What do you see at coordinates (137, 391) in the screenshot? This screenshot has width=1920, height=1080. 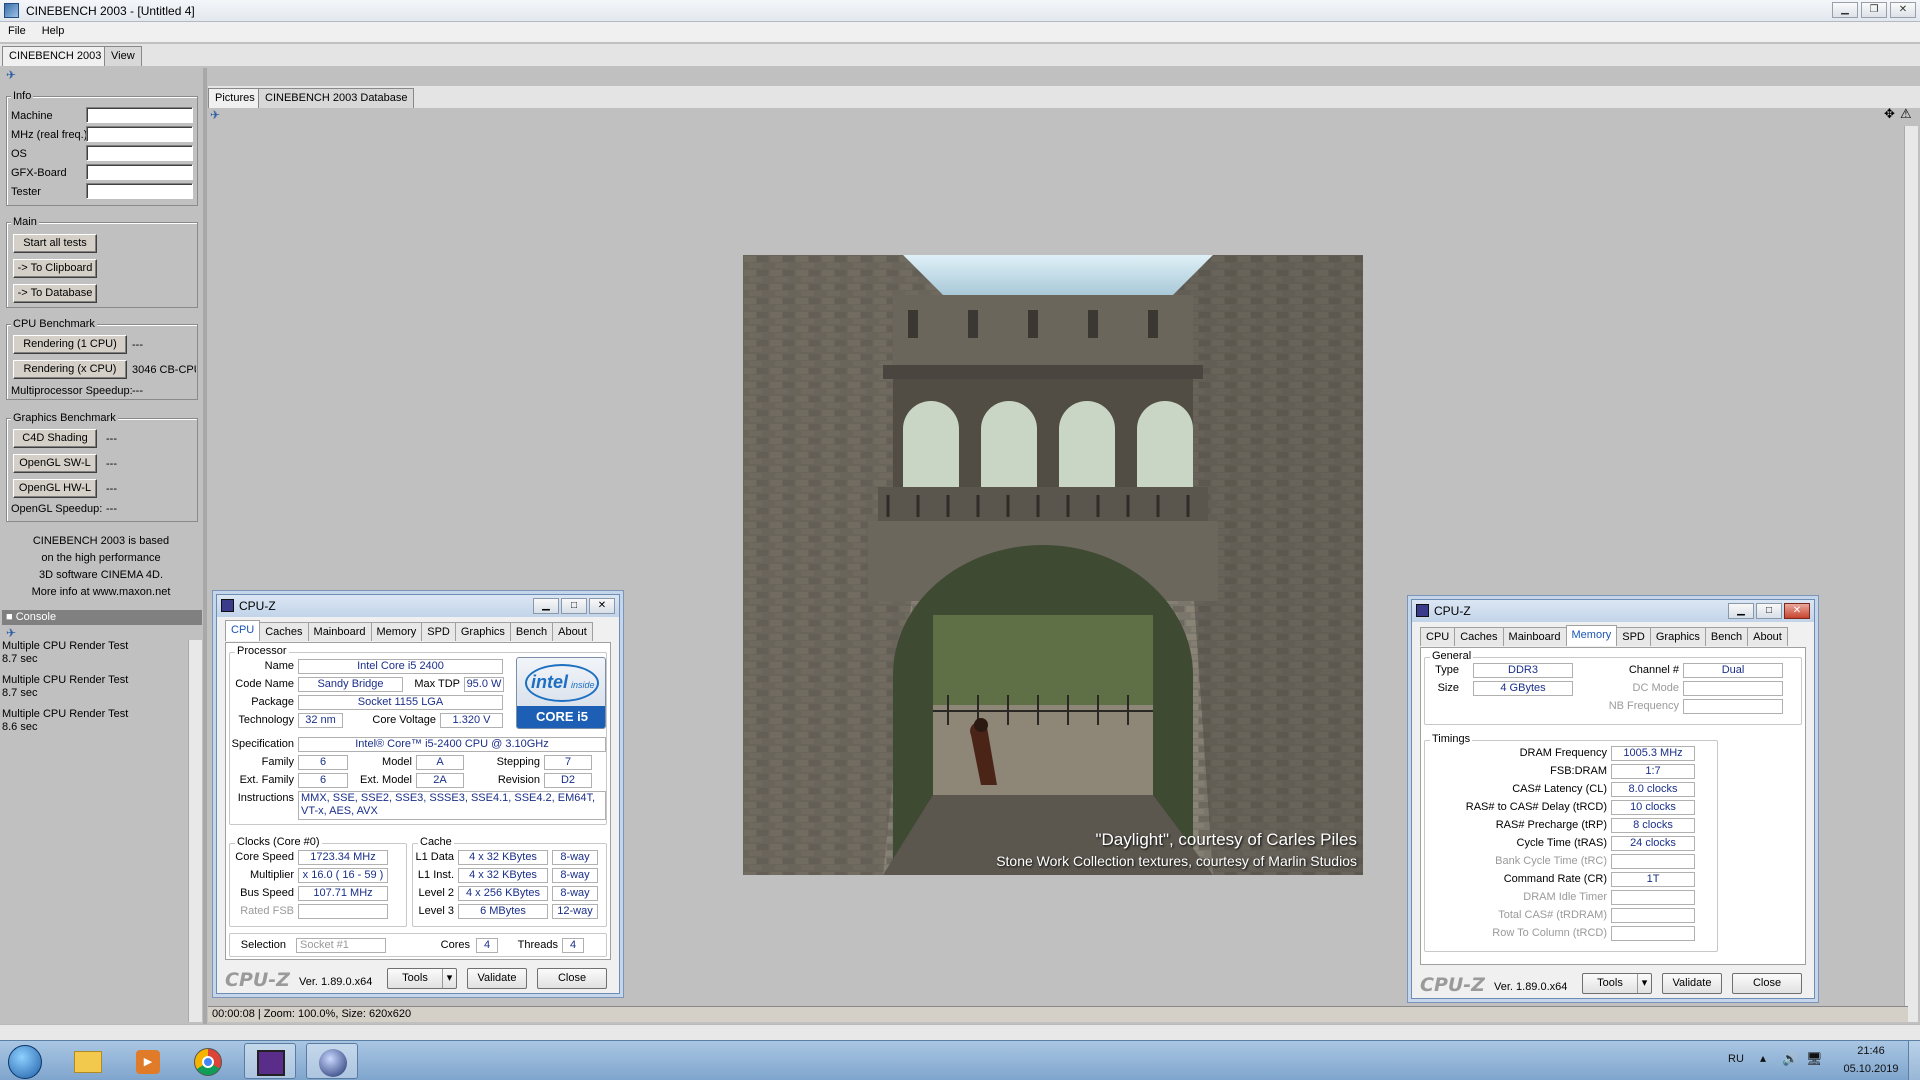 I see `mp-speedup-value: ---` at bounding box center [137, 391].